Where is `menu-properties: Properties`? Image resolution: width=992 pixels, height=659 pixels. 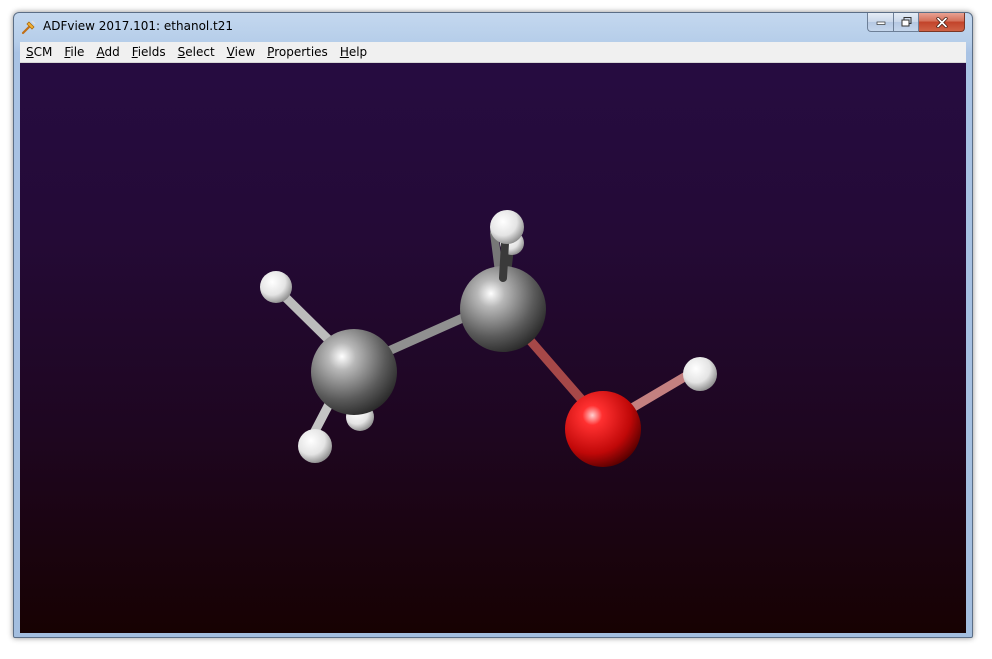 menu-properties: Properties is located at coordinates (297, 52).